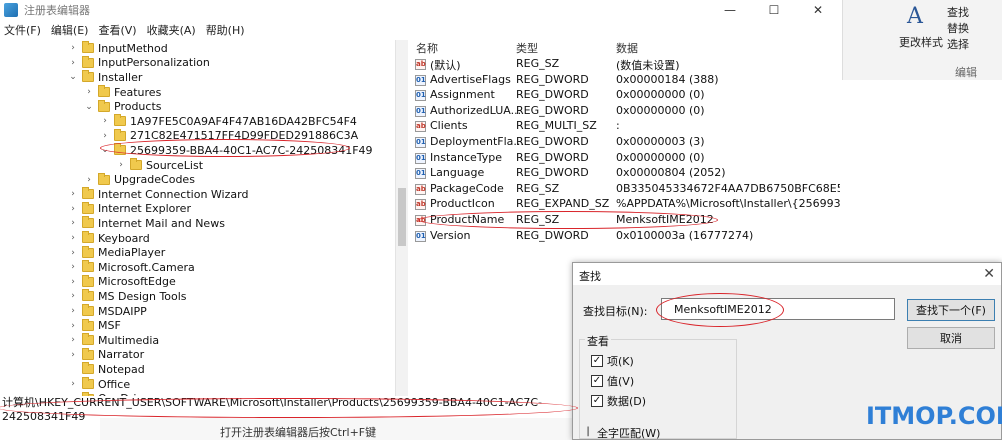 This screenshot has width=1002, height=440. I want to click on find-what-input: MenksoftIME2012, so click(778, 309).